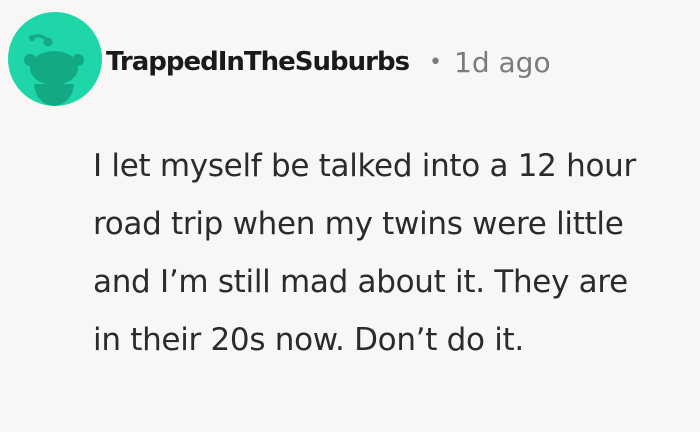  Describe the element at coordinates (258, 62) in the screenshot. I see `username-link: TrappedInTheSuburbs` at that location.